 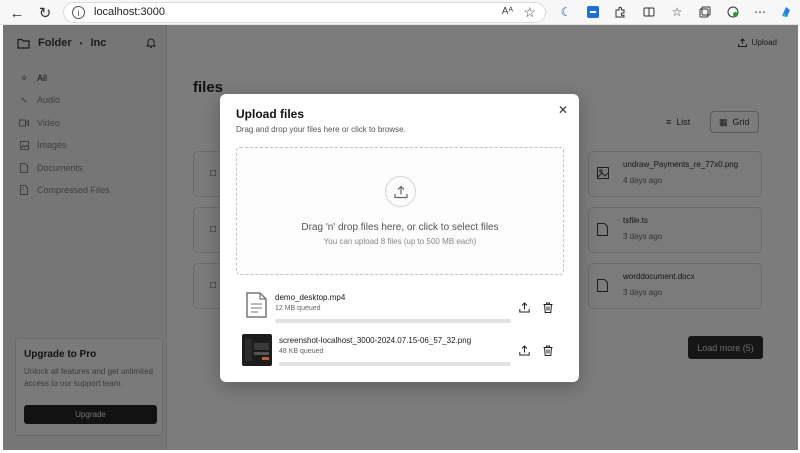 I want to click on split-screen-icon, so click(x=649, y=12).